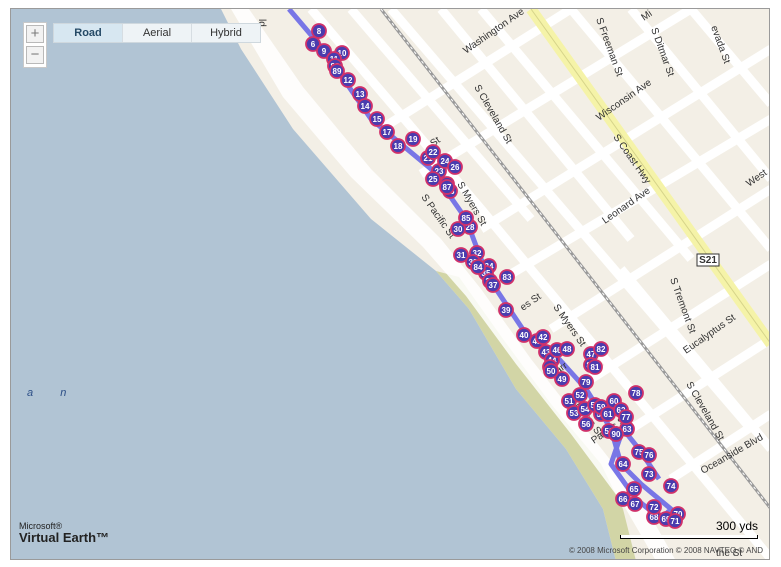 The width and height of the screenshot is (781, 567). I want to click on route-marker: 79, so click(586, 382).